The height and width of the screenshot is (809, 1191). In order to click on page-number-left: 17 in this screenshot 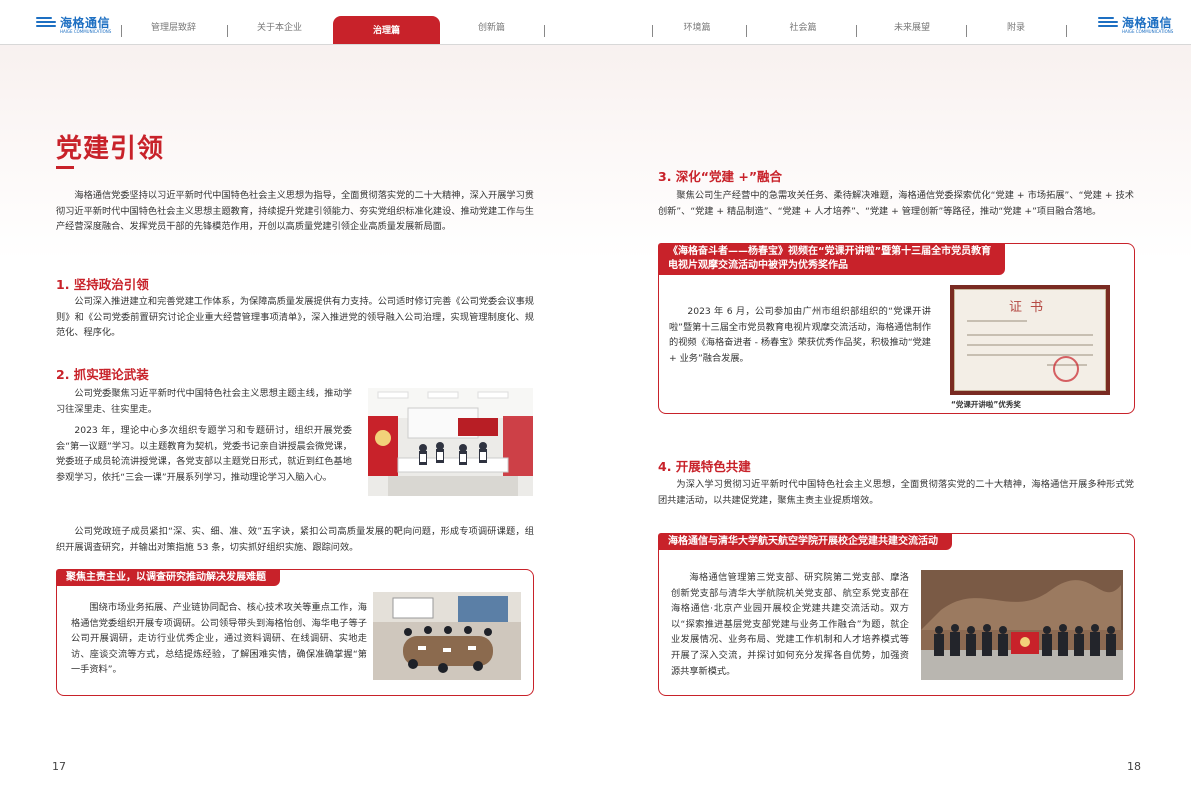, I will do `click(59, 766)`.